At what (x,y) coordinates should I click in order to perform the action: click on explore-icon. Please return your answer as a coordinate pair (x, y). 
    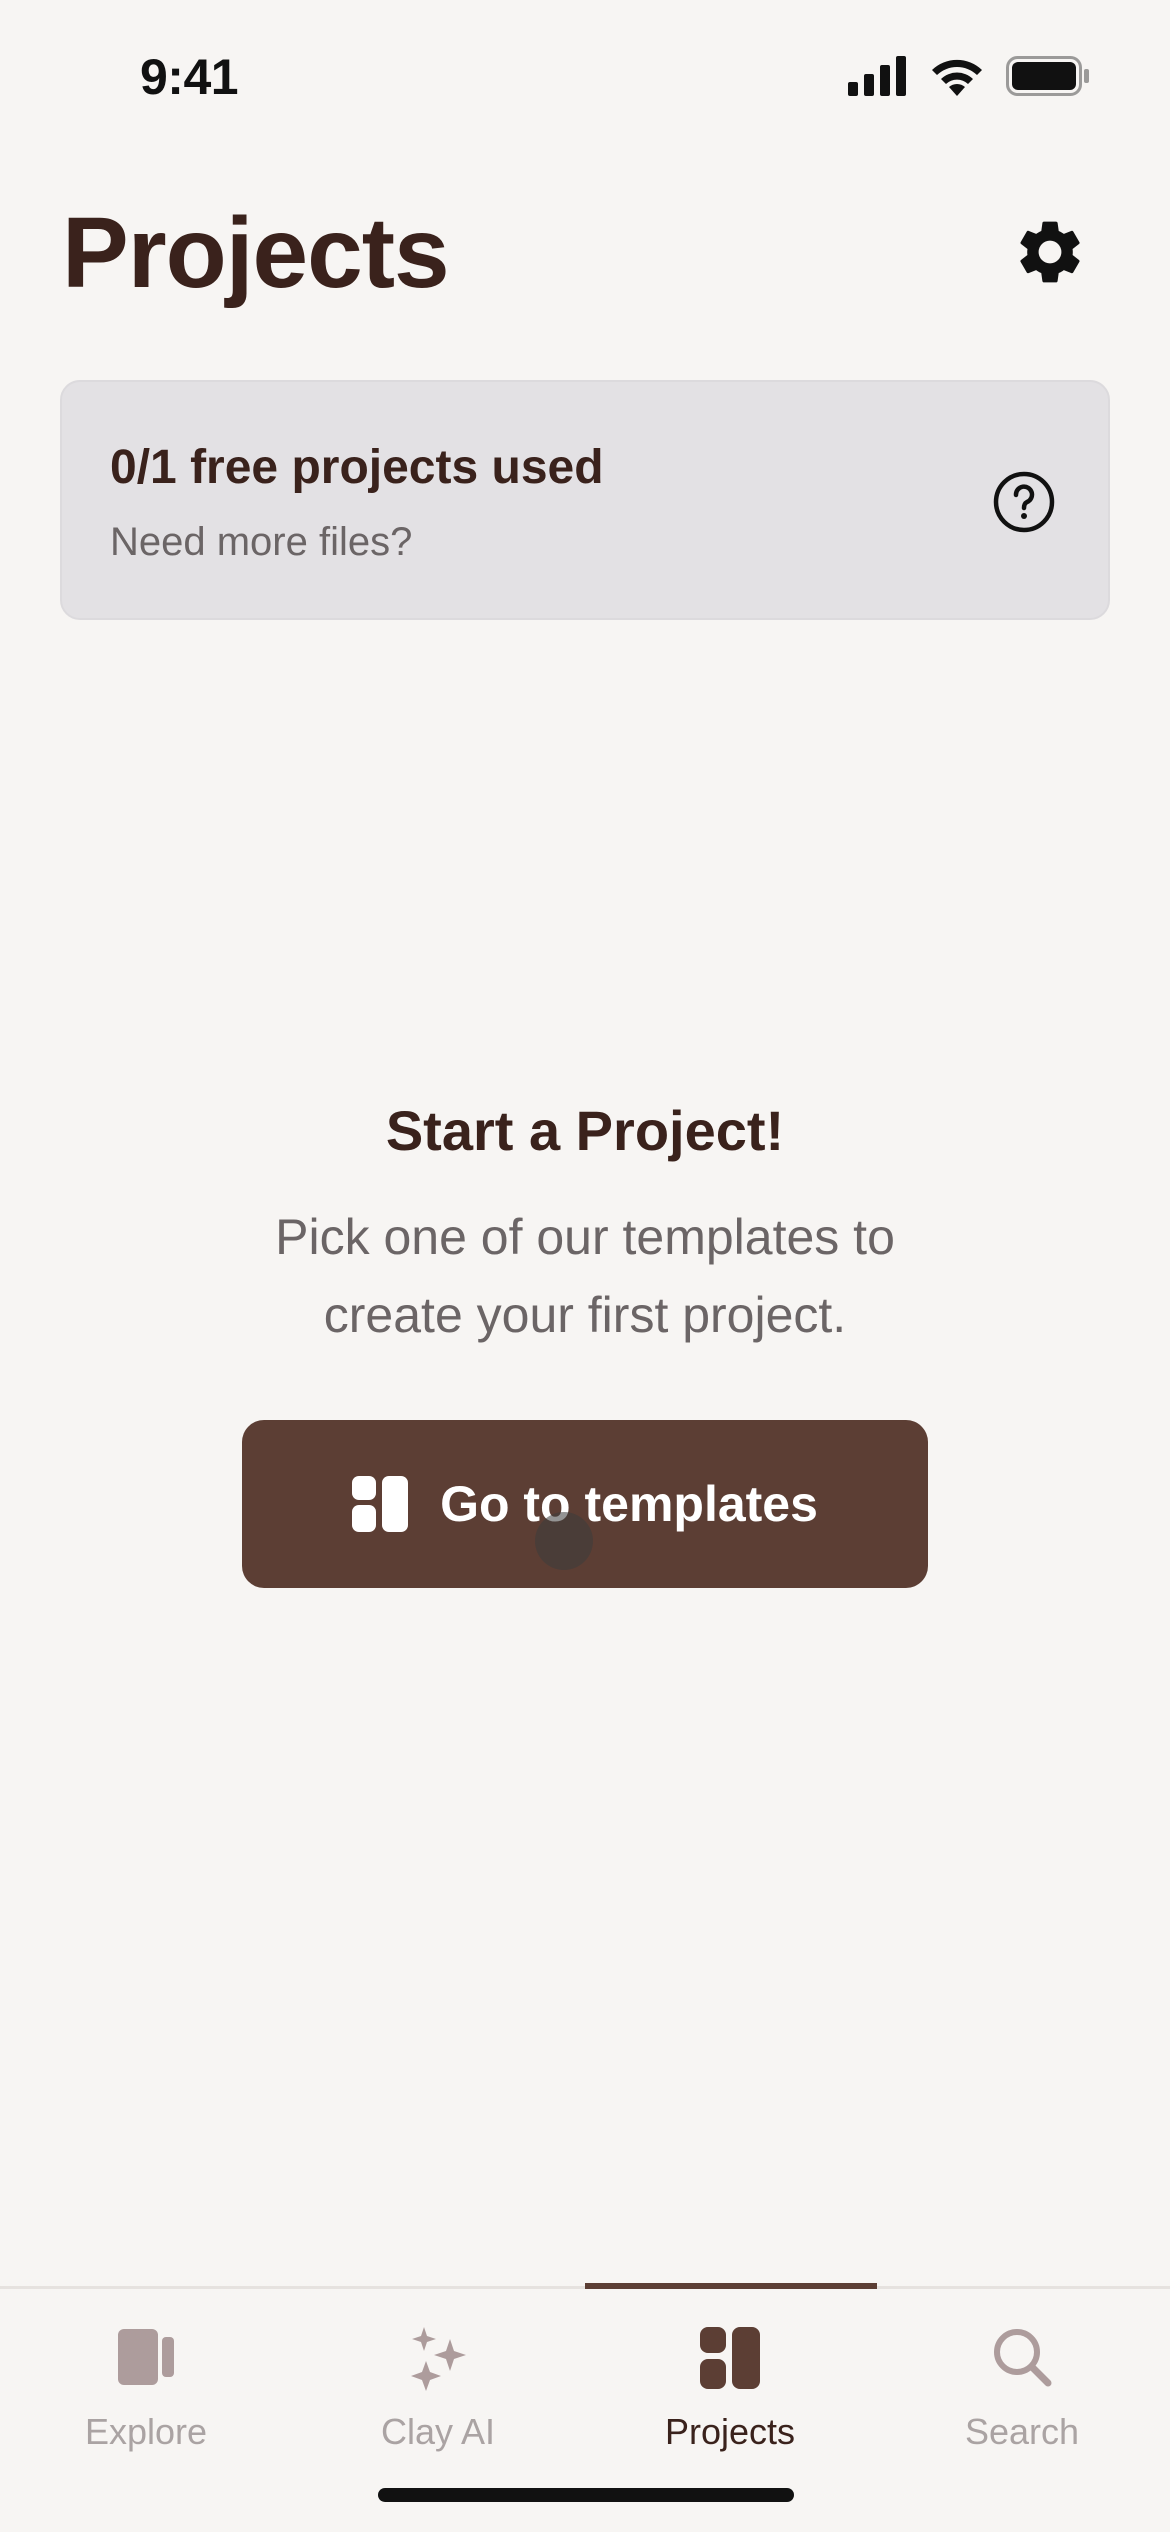
    Looking at the image, I should click on (146, 2357).